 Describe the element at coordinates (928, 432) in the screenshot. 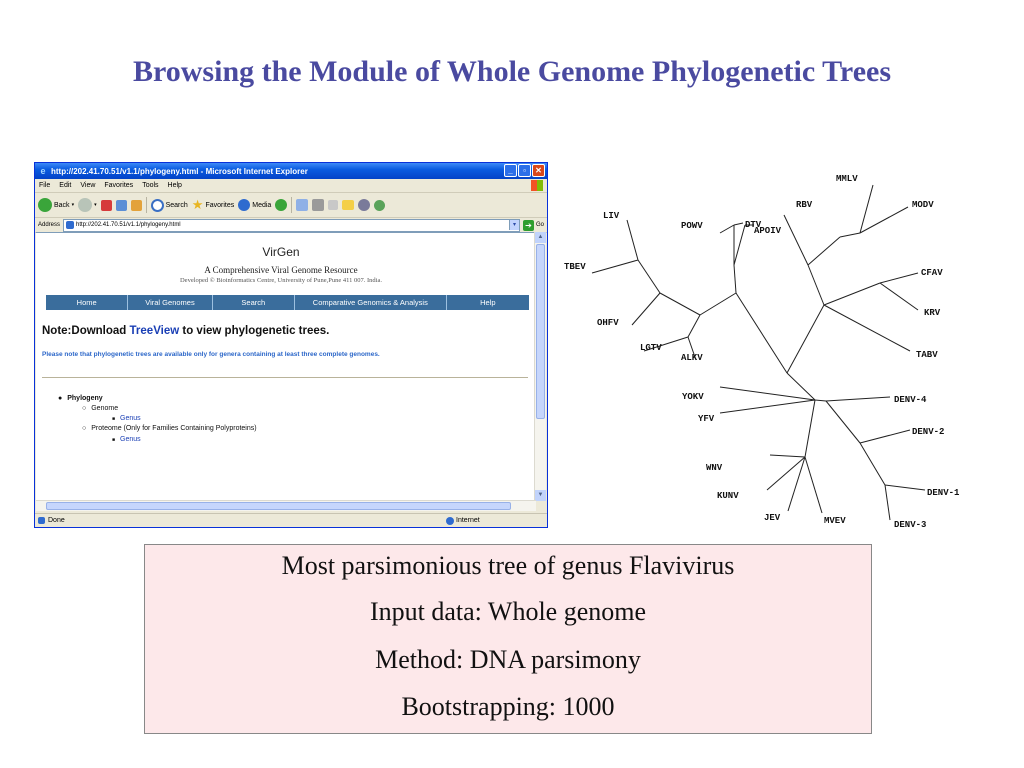

I see `tree-label: DENV-2` at that location.